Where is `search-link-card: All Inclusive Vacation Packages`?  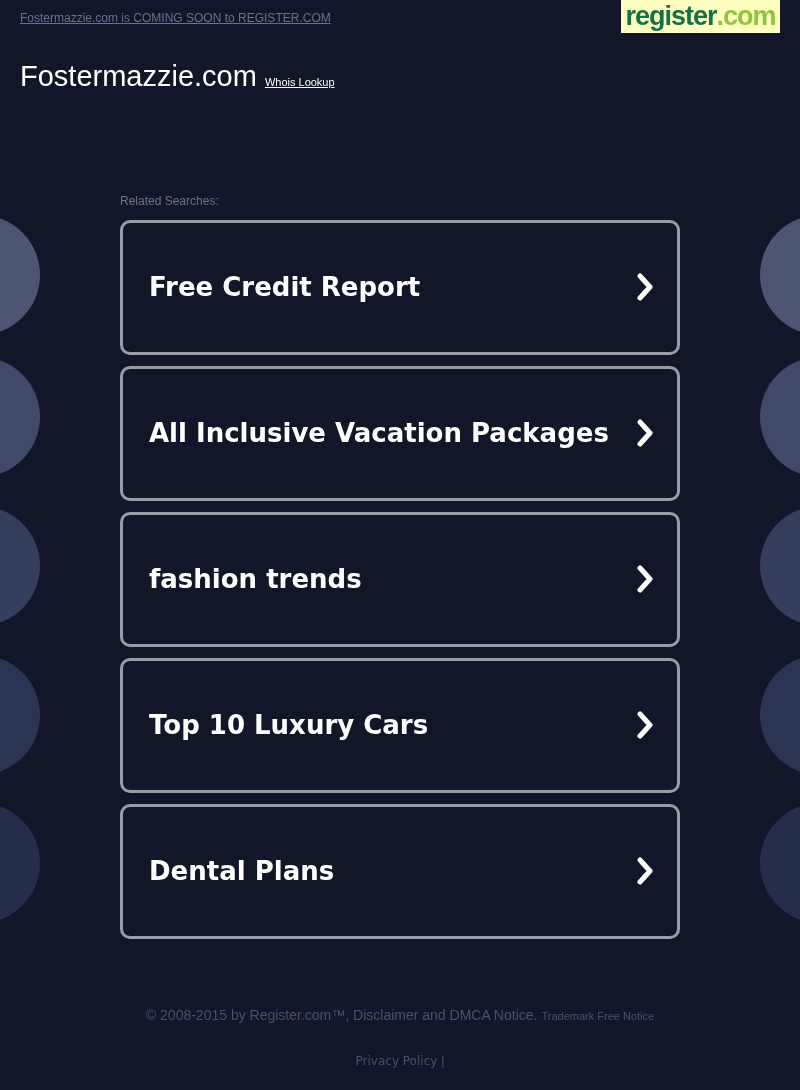 search-link-card: All Inclusive Vacation Packages is located at coordinates (400, 433).